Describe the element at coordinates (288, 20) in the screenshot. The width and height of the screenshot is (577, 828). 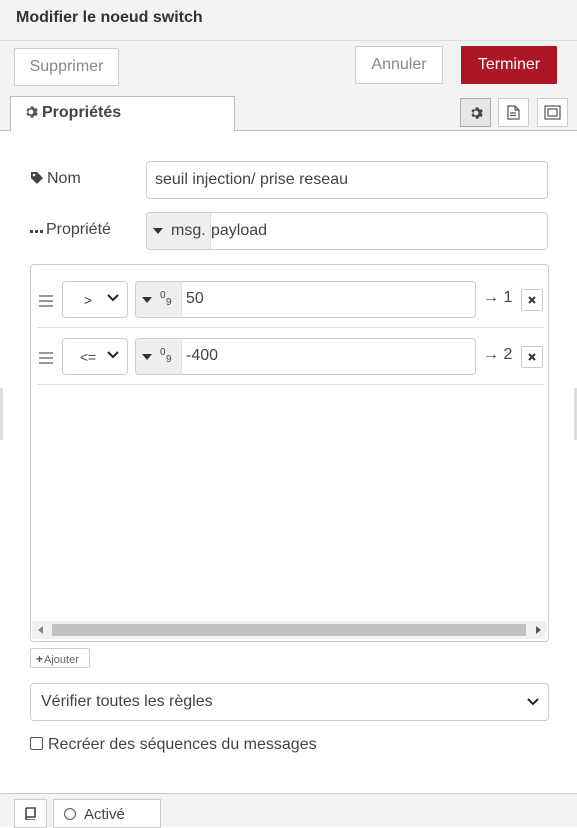
I see `dialog-header: Modifier le noeud switch` at that location.